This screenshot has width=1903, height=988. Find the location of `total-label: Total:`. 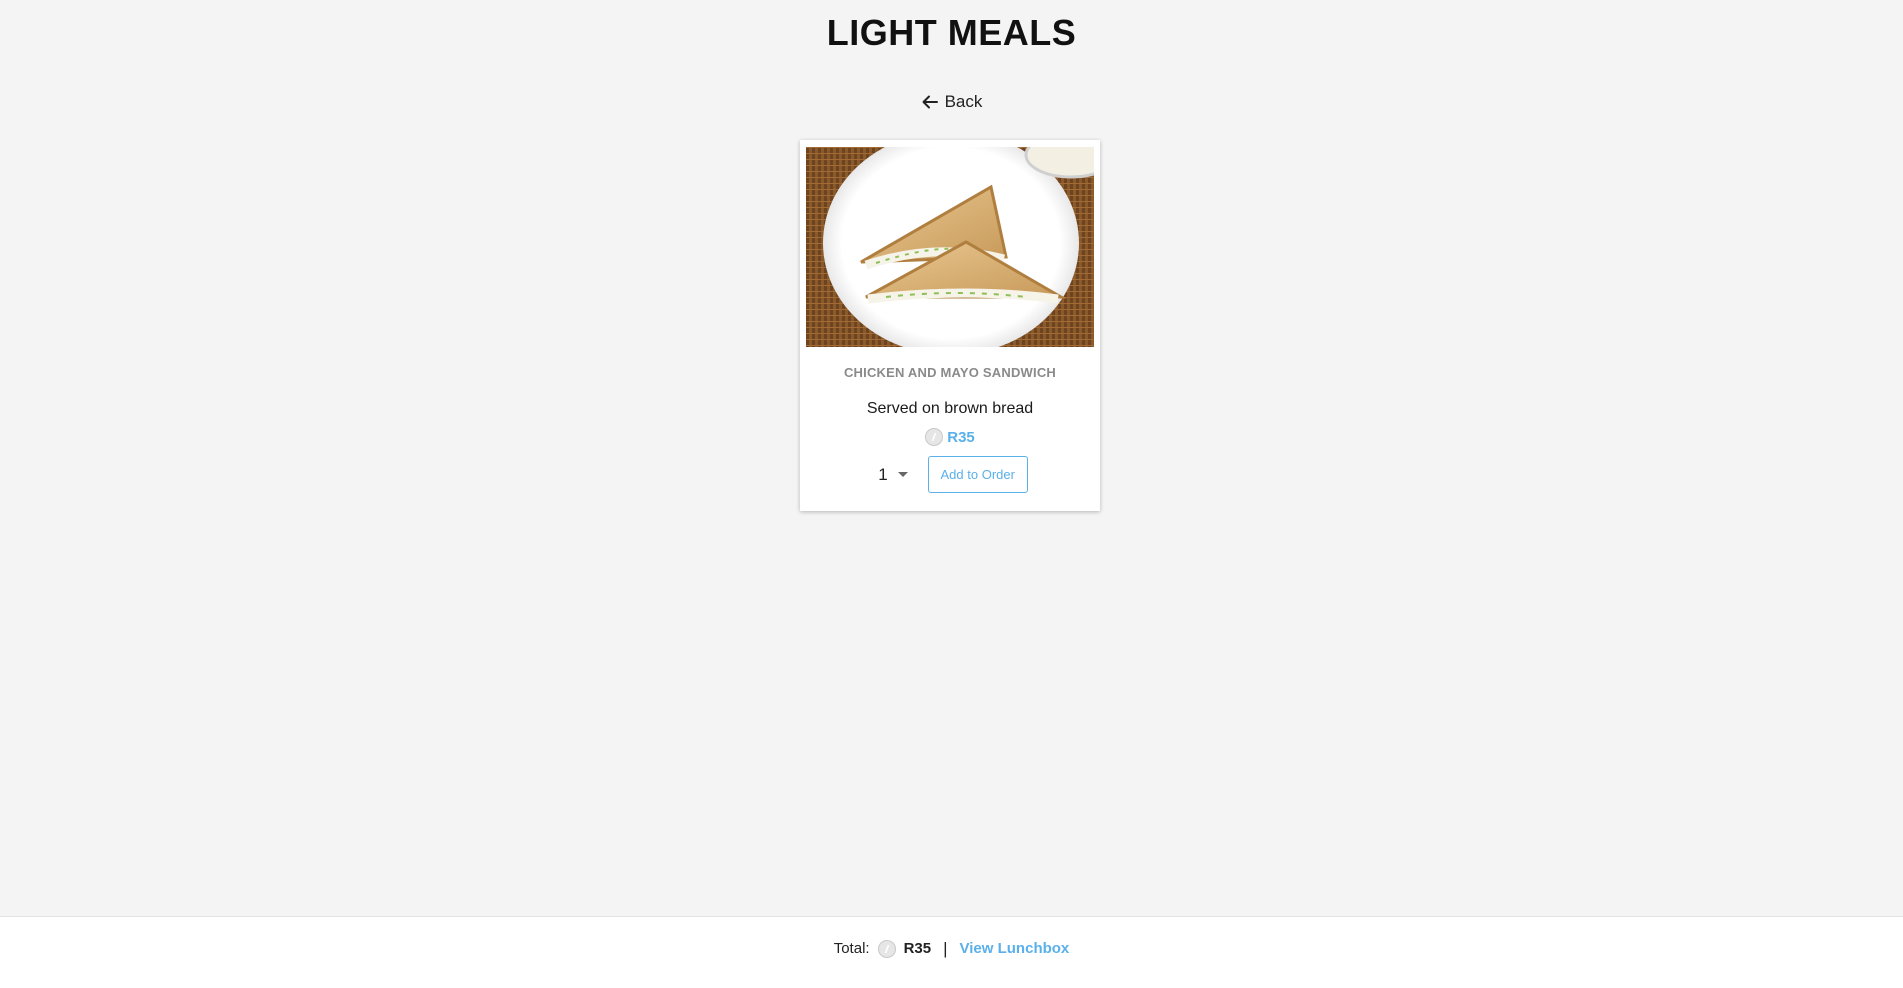

total-label: Total: is located at coordinates (851, 948).